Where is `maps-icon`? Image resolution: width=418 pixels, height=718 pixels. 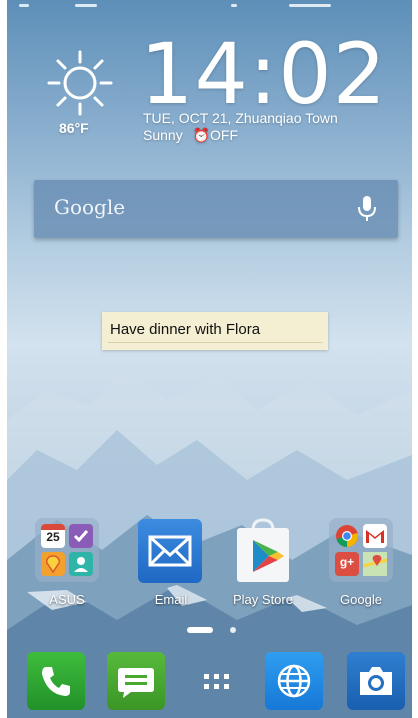
maps-icon is located at coordinates (375, 564).